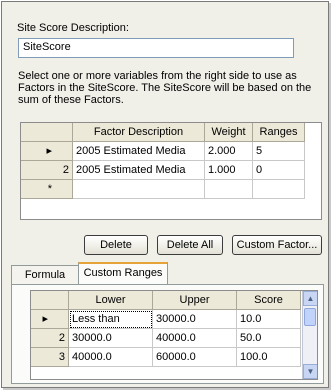  What do you see at coordinates (310, 371) in the screenshot?
I see `scroll-down-icon: ▼` at bounding box center [310, 371].